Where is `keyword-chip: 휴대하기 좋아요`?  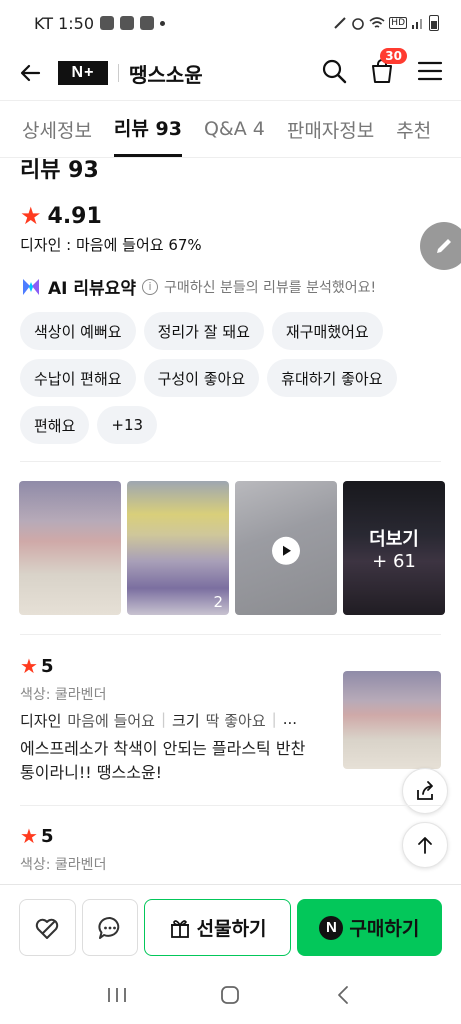
keyword-chip: 휴대하기 좋아요 is located at coordinates (332, 378).